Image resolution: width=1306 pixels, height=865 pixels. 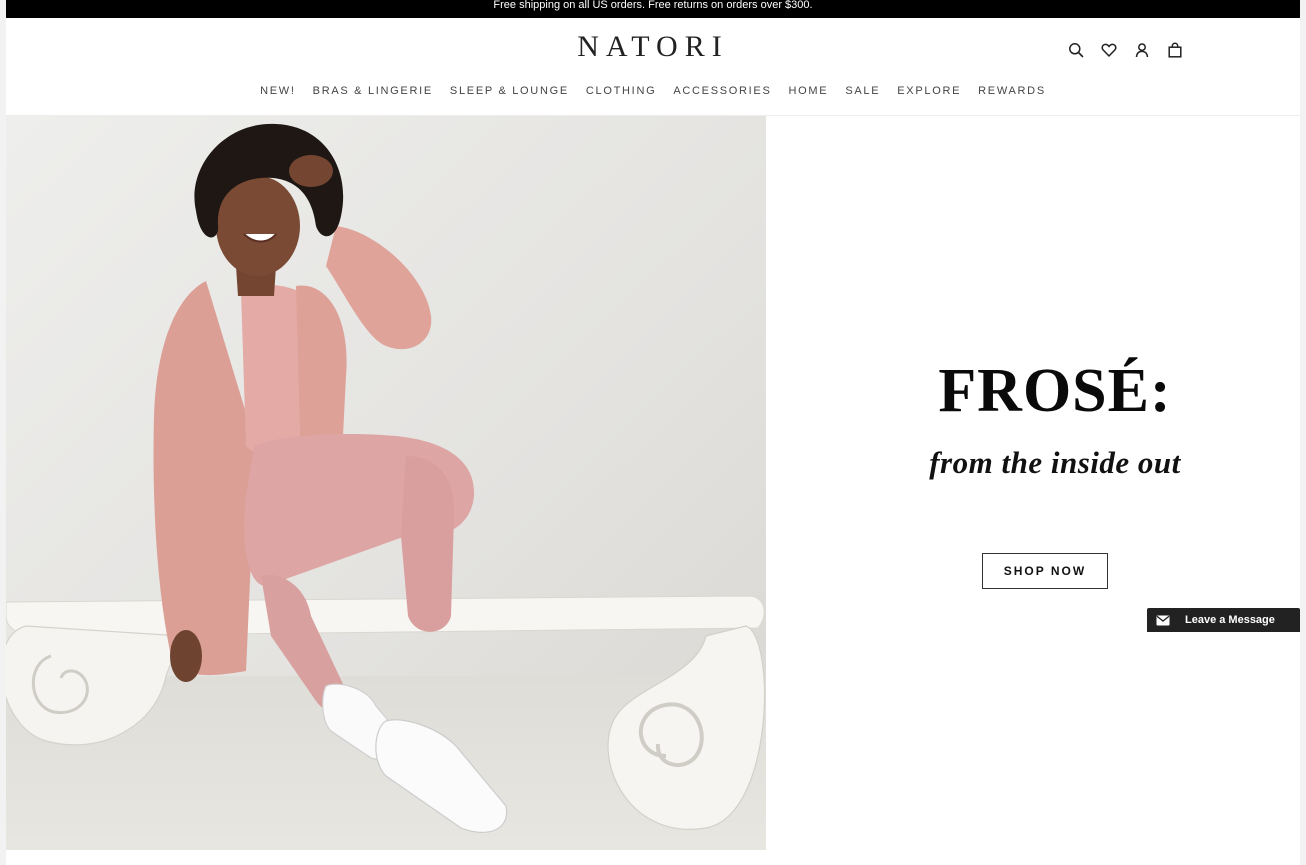 What do you see at coordinates (1055, 391) in the screenshot?
I see `hero-headline: FROSÉ:` at bounding box center [1055, 391].